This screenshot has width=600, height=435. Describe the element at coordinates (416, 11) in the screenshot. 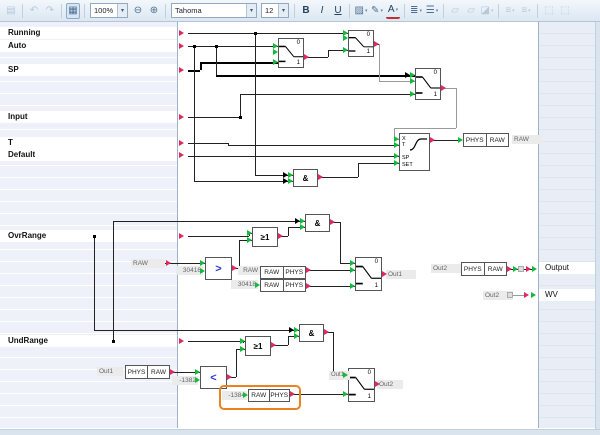

I see `line-style-icon: ≣ ▾` at that location.